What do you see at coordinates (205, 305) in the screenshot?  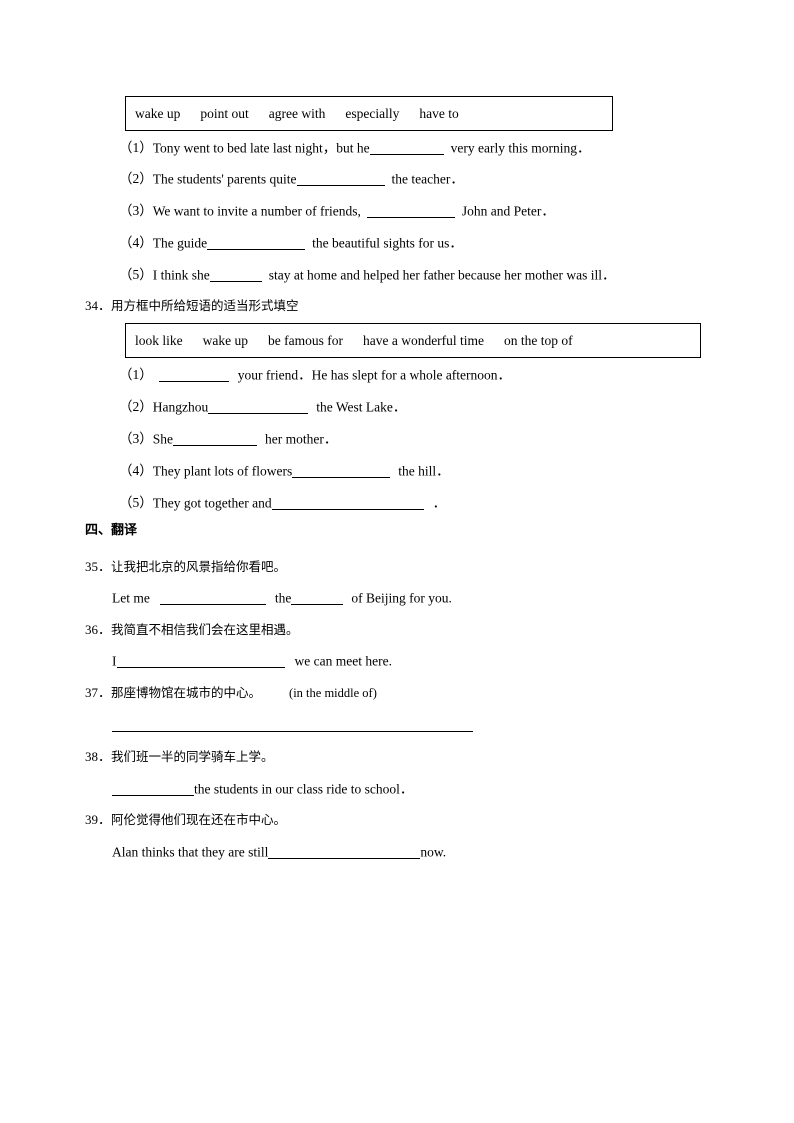 I see `exercise-prompt-text: 用方框中所给短语的适当形式填空` at bounding box center [205, 305].